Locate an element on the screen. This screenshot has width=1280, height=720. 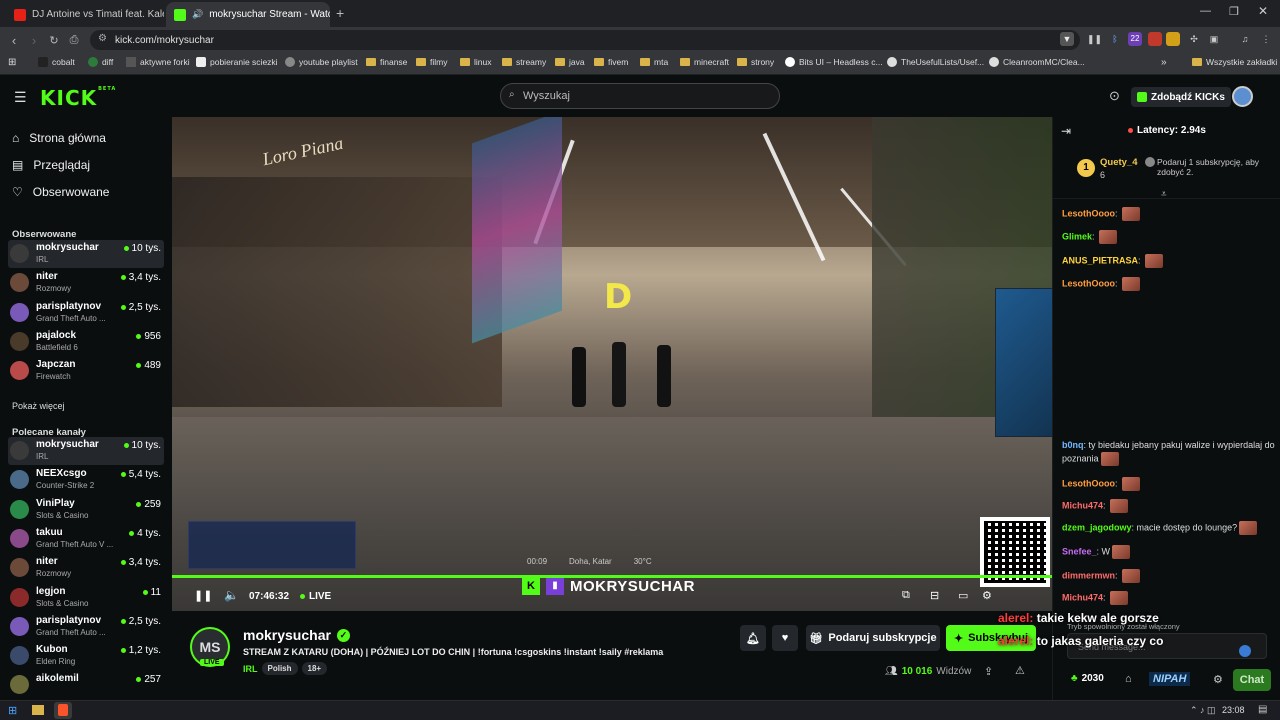
extension-badge-icon: 22 is located at coordinates (1135, 39).